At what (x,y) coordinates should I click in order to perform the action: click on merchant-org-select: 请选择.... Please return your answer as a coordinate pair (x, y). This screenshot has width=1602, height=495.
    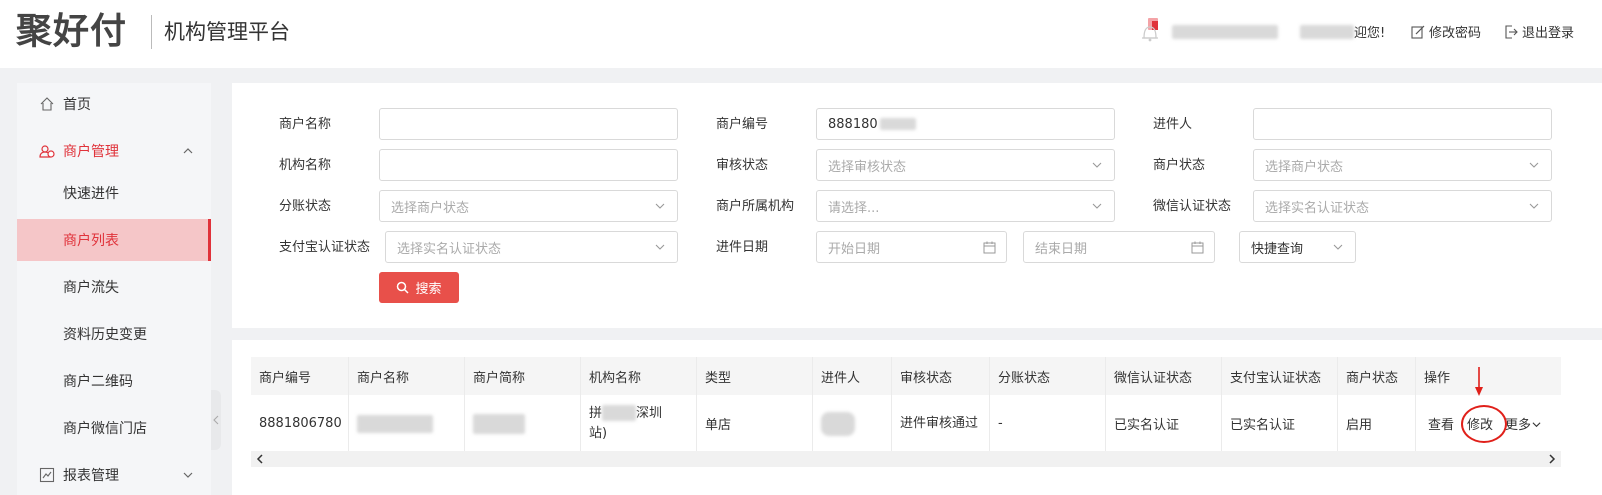
    Looking at the image, I should click on (965, 206).